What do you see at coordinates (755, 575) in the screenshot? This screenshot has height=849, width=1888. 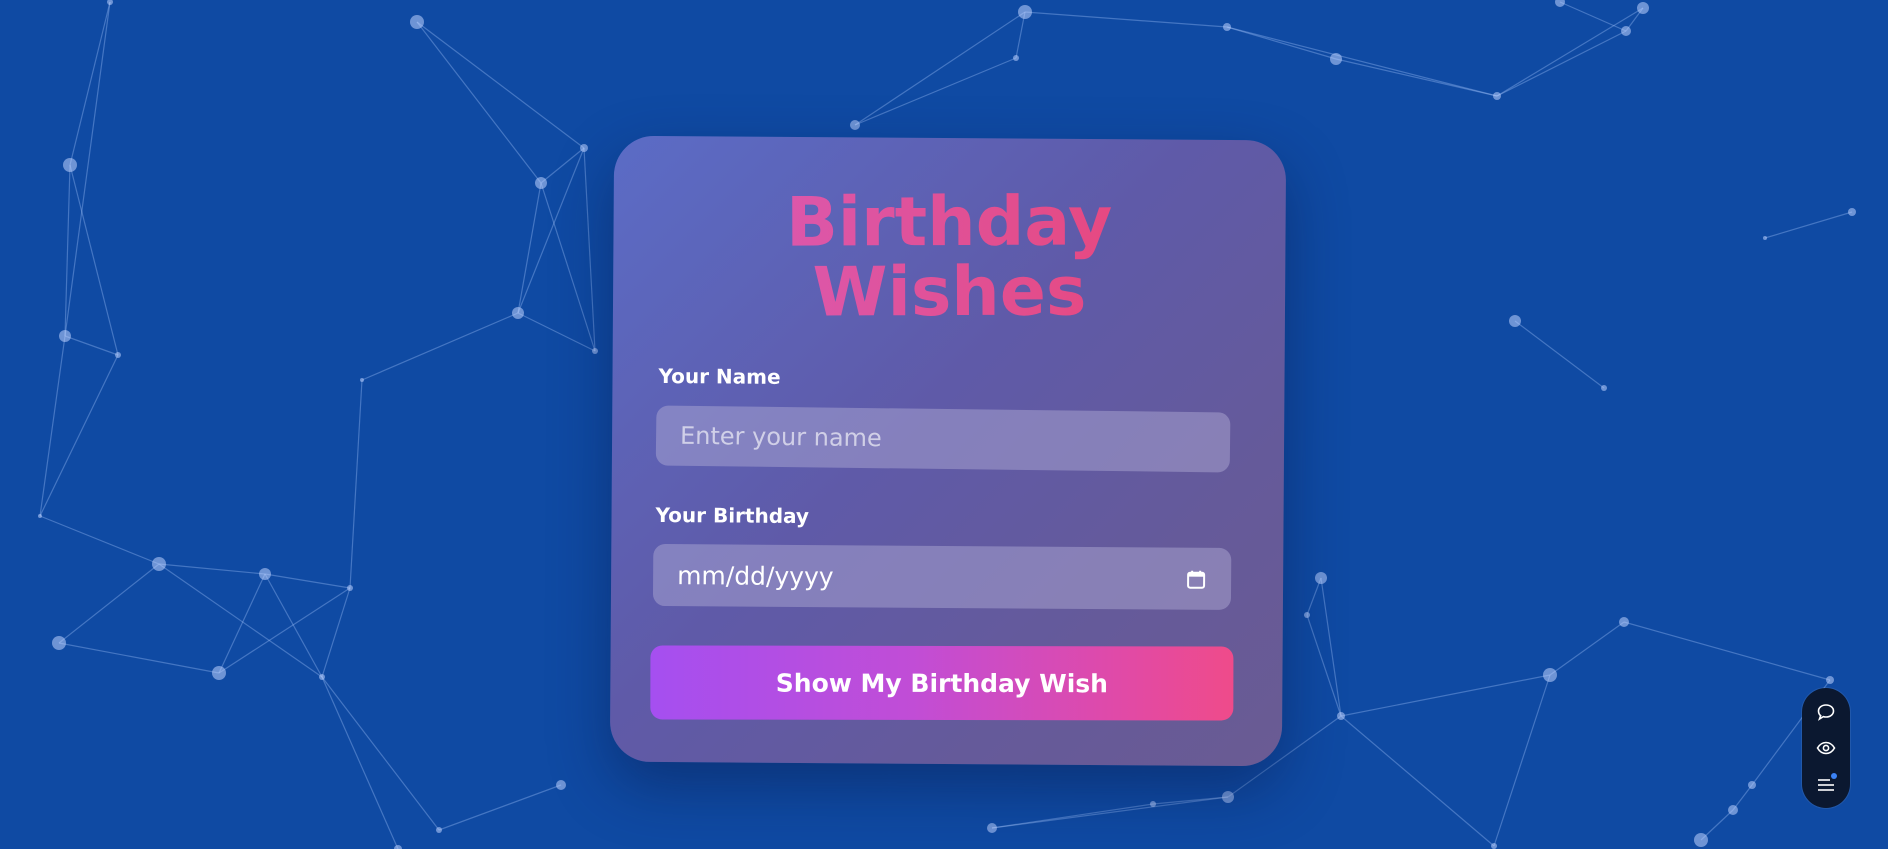 I see `birthday-placeholder: mm/dd/yyyy` at bounding box center [755, 575].